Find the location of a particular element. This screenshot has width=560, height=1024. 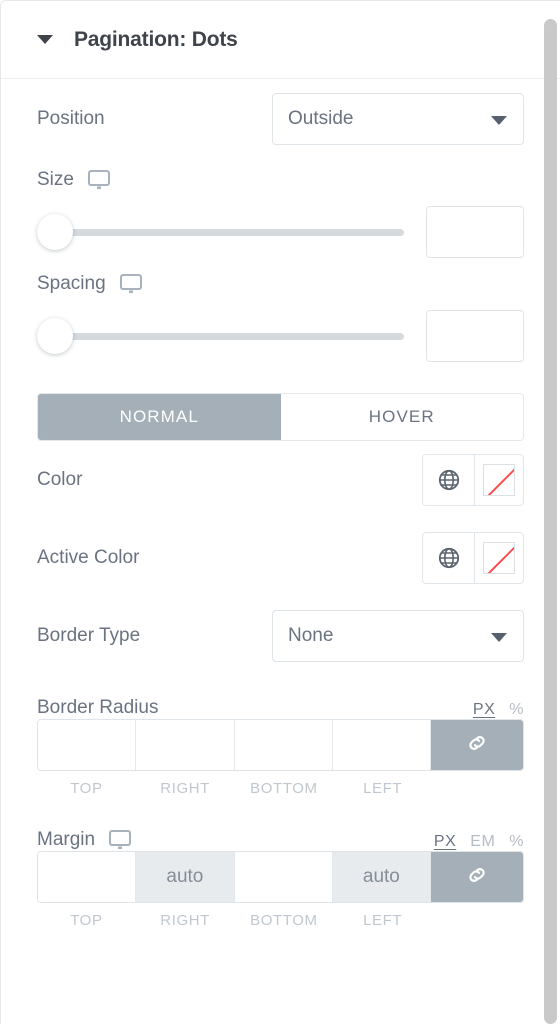

border-radius-side-labels: TOP RIGHT BOTTOM LEFT is located at coordinates (280, 784).